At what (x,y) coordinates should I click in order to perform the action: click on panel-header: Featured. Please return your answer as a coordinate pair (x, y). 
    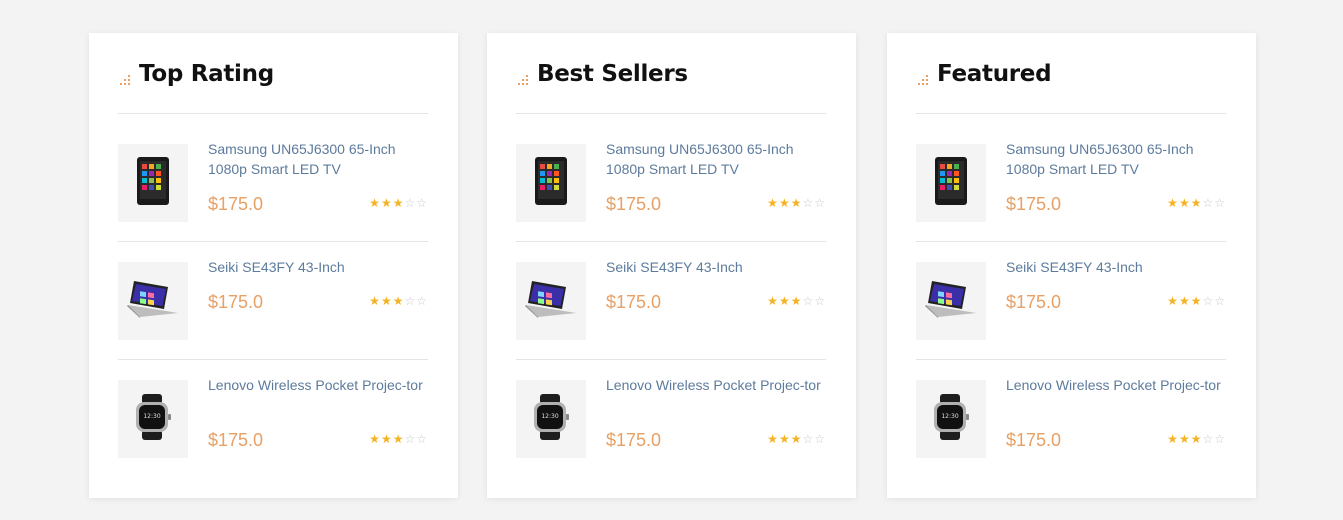
    Looking at the image, I should click on (1071, 73).